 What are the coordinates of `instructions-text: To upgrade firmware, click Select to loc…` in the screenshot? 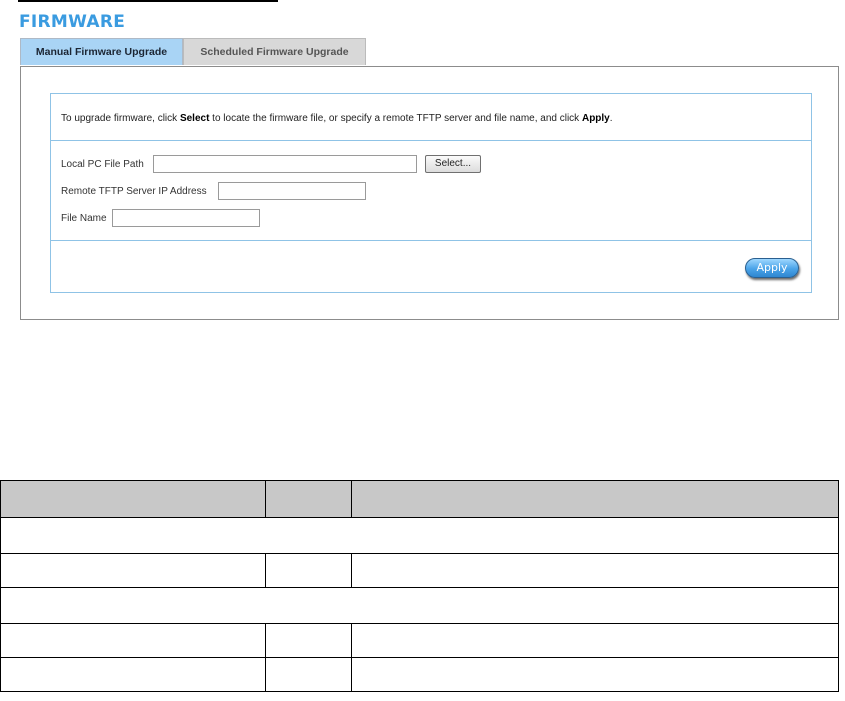 It's located at (431, 117).